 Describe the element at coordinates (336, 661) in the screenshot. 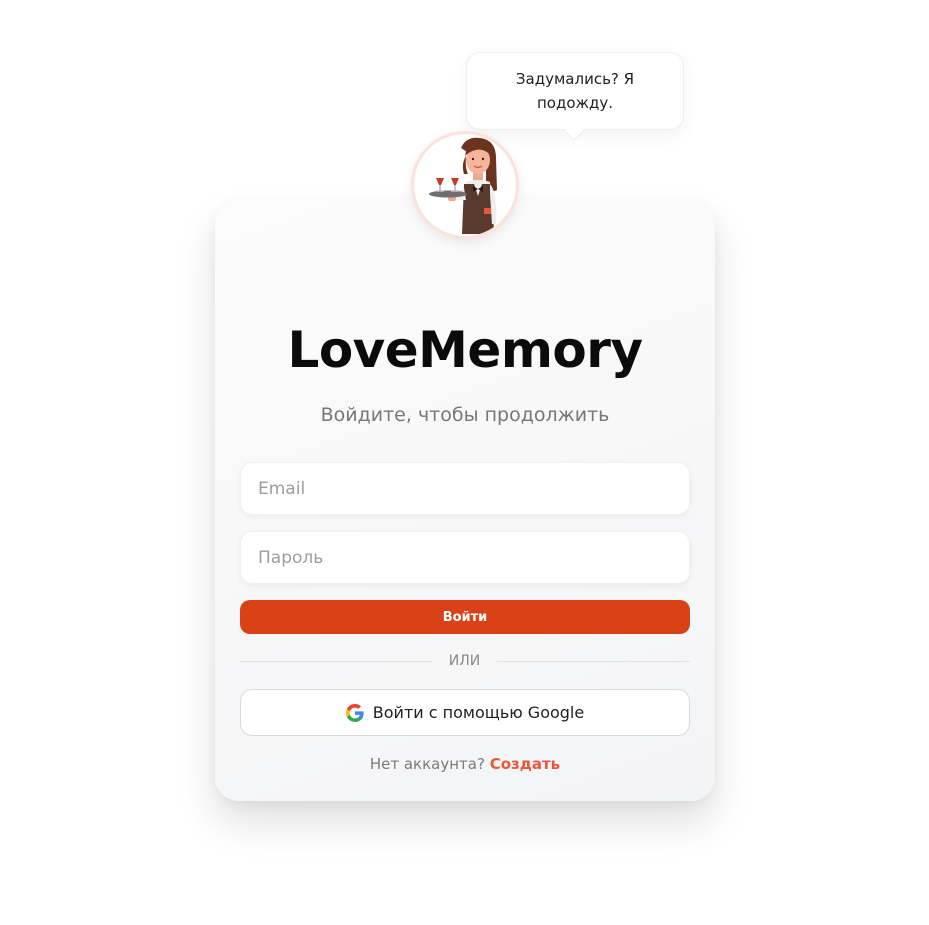

I see `divider-left` at that location.